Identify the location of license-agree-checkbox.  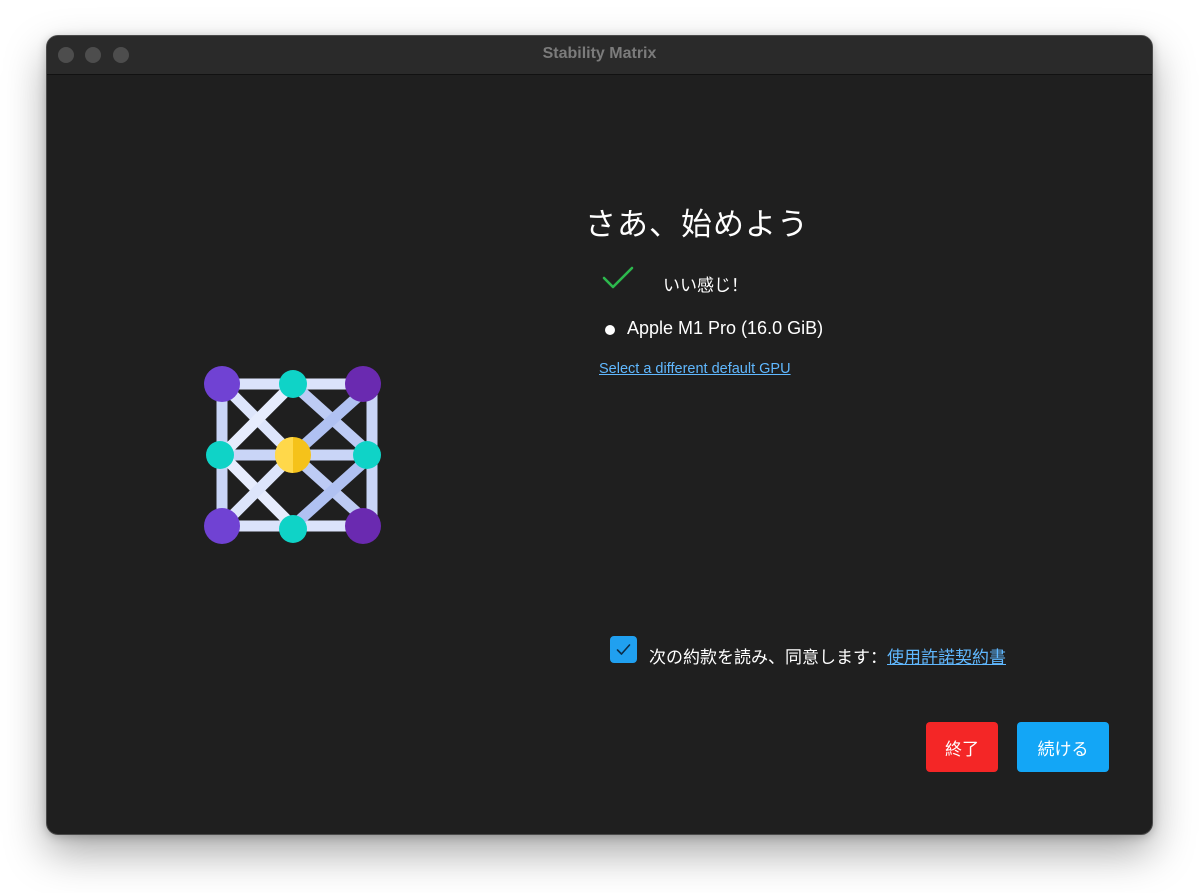
(623, 649).